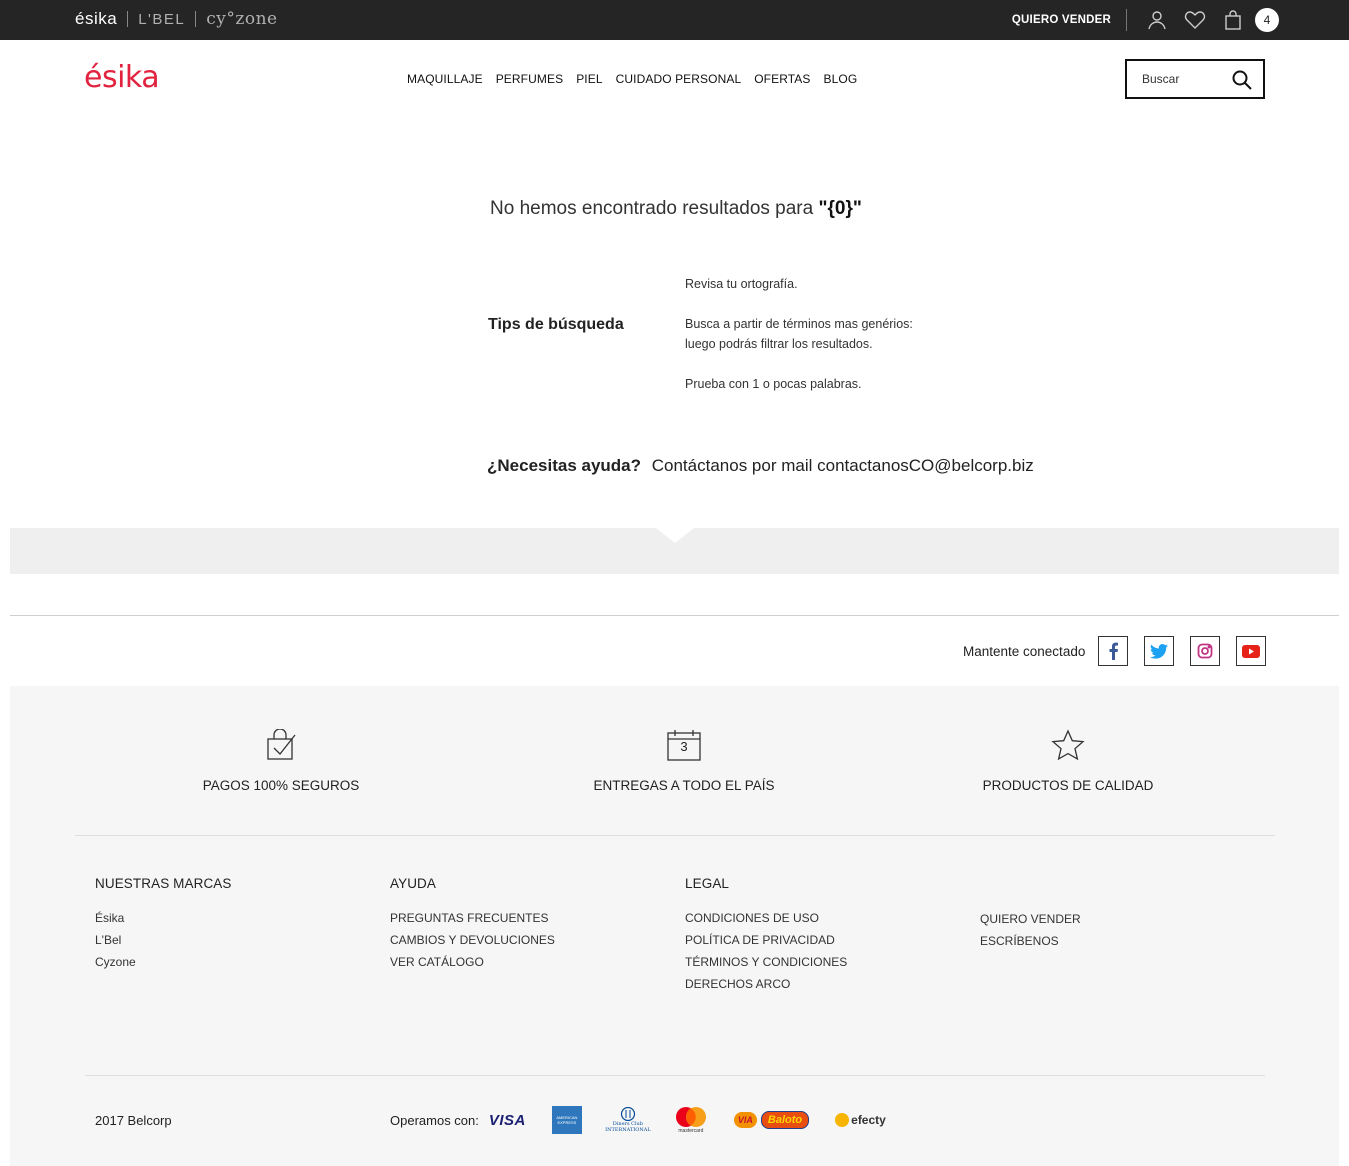  What do you see at coordinates (1126, 20) in the screenshot?
I see `divider` at bounding box center [1126, 20].